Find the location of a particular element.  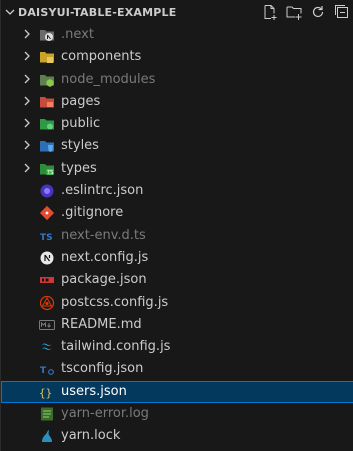

markdown-icon is located at coordinates (47, 325).